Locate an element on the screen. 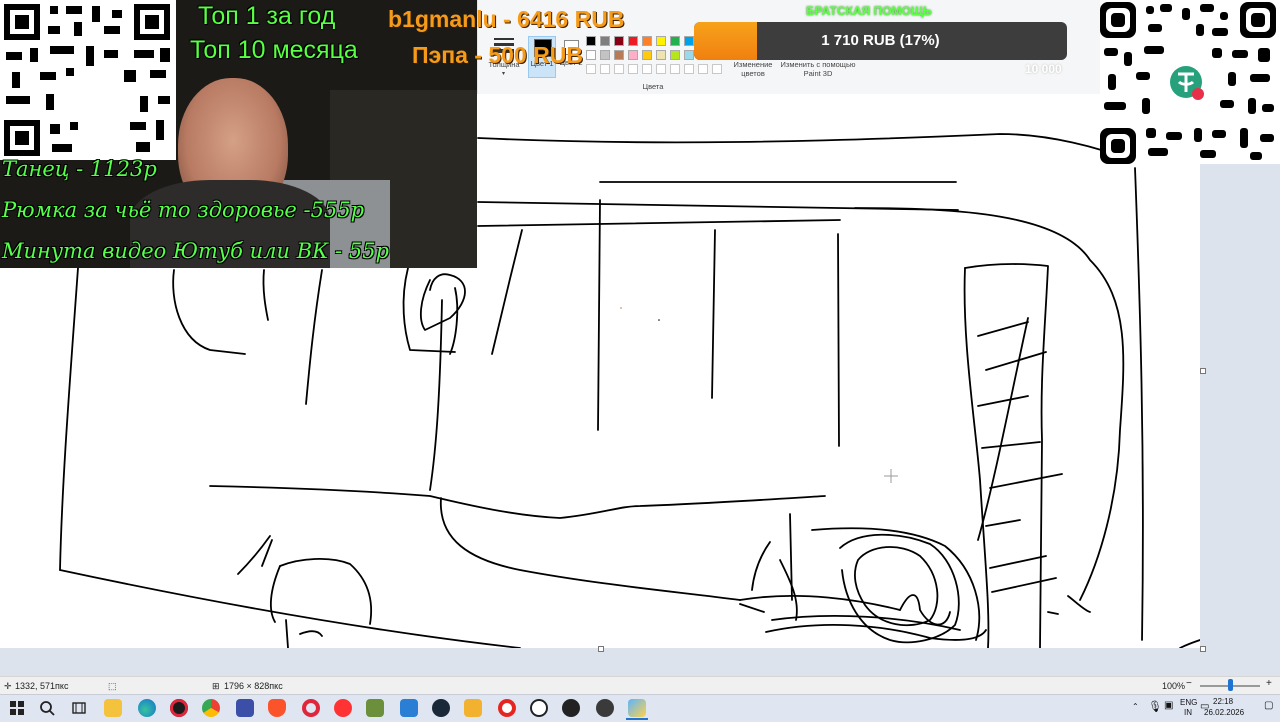 This screenshot has width=1280, height=722. chatgpt-icon is located at coordinates (539, 708).